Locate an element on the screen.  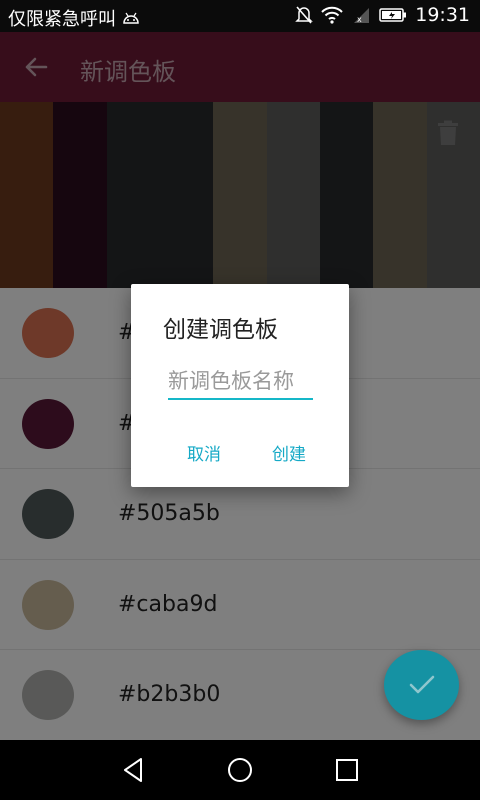
status-bar: 仅限紧急呼叫 x 19:31 is located at coordinates (240, 16).